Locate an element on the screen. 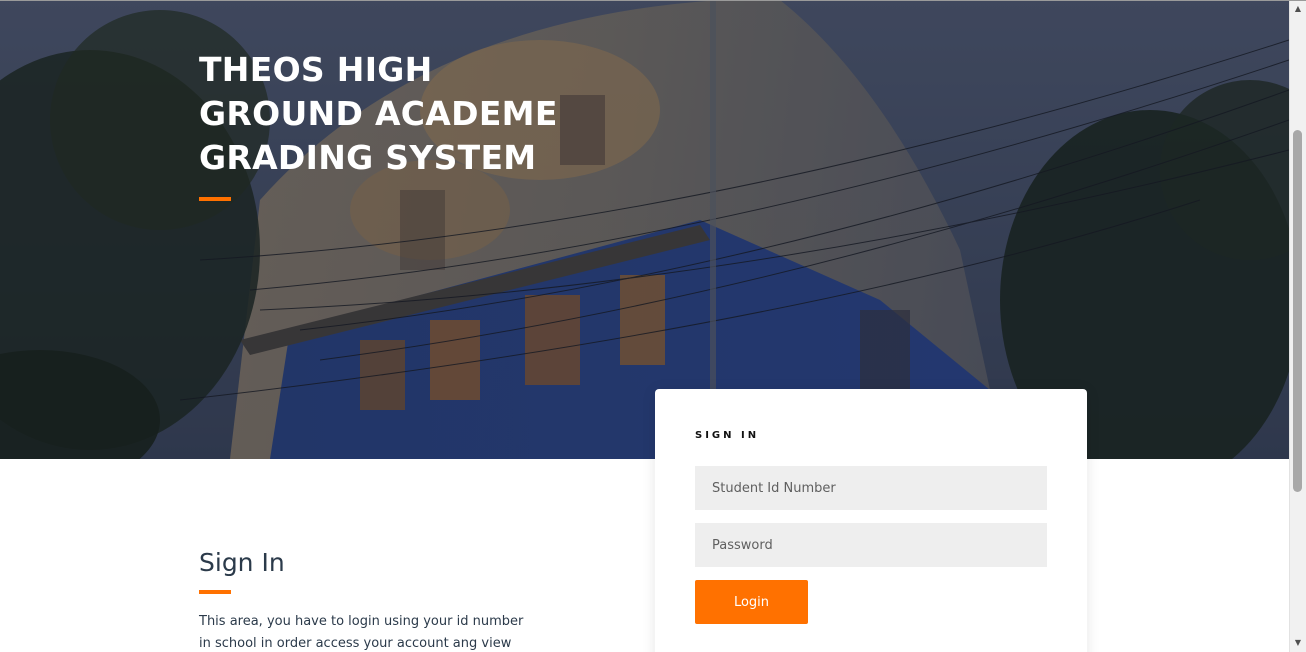 The height and width of the screenshot is (652, 1306). hero-title: THEOS HIGH GROUND ACADEME GRADING SYSTEM is located at coordinates (399, 114).